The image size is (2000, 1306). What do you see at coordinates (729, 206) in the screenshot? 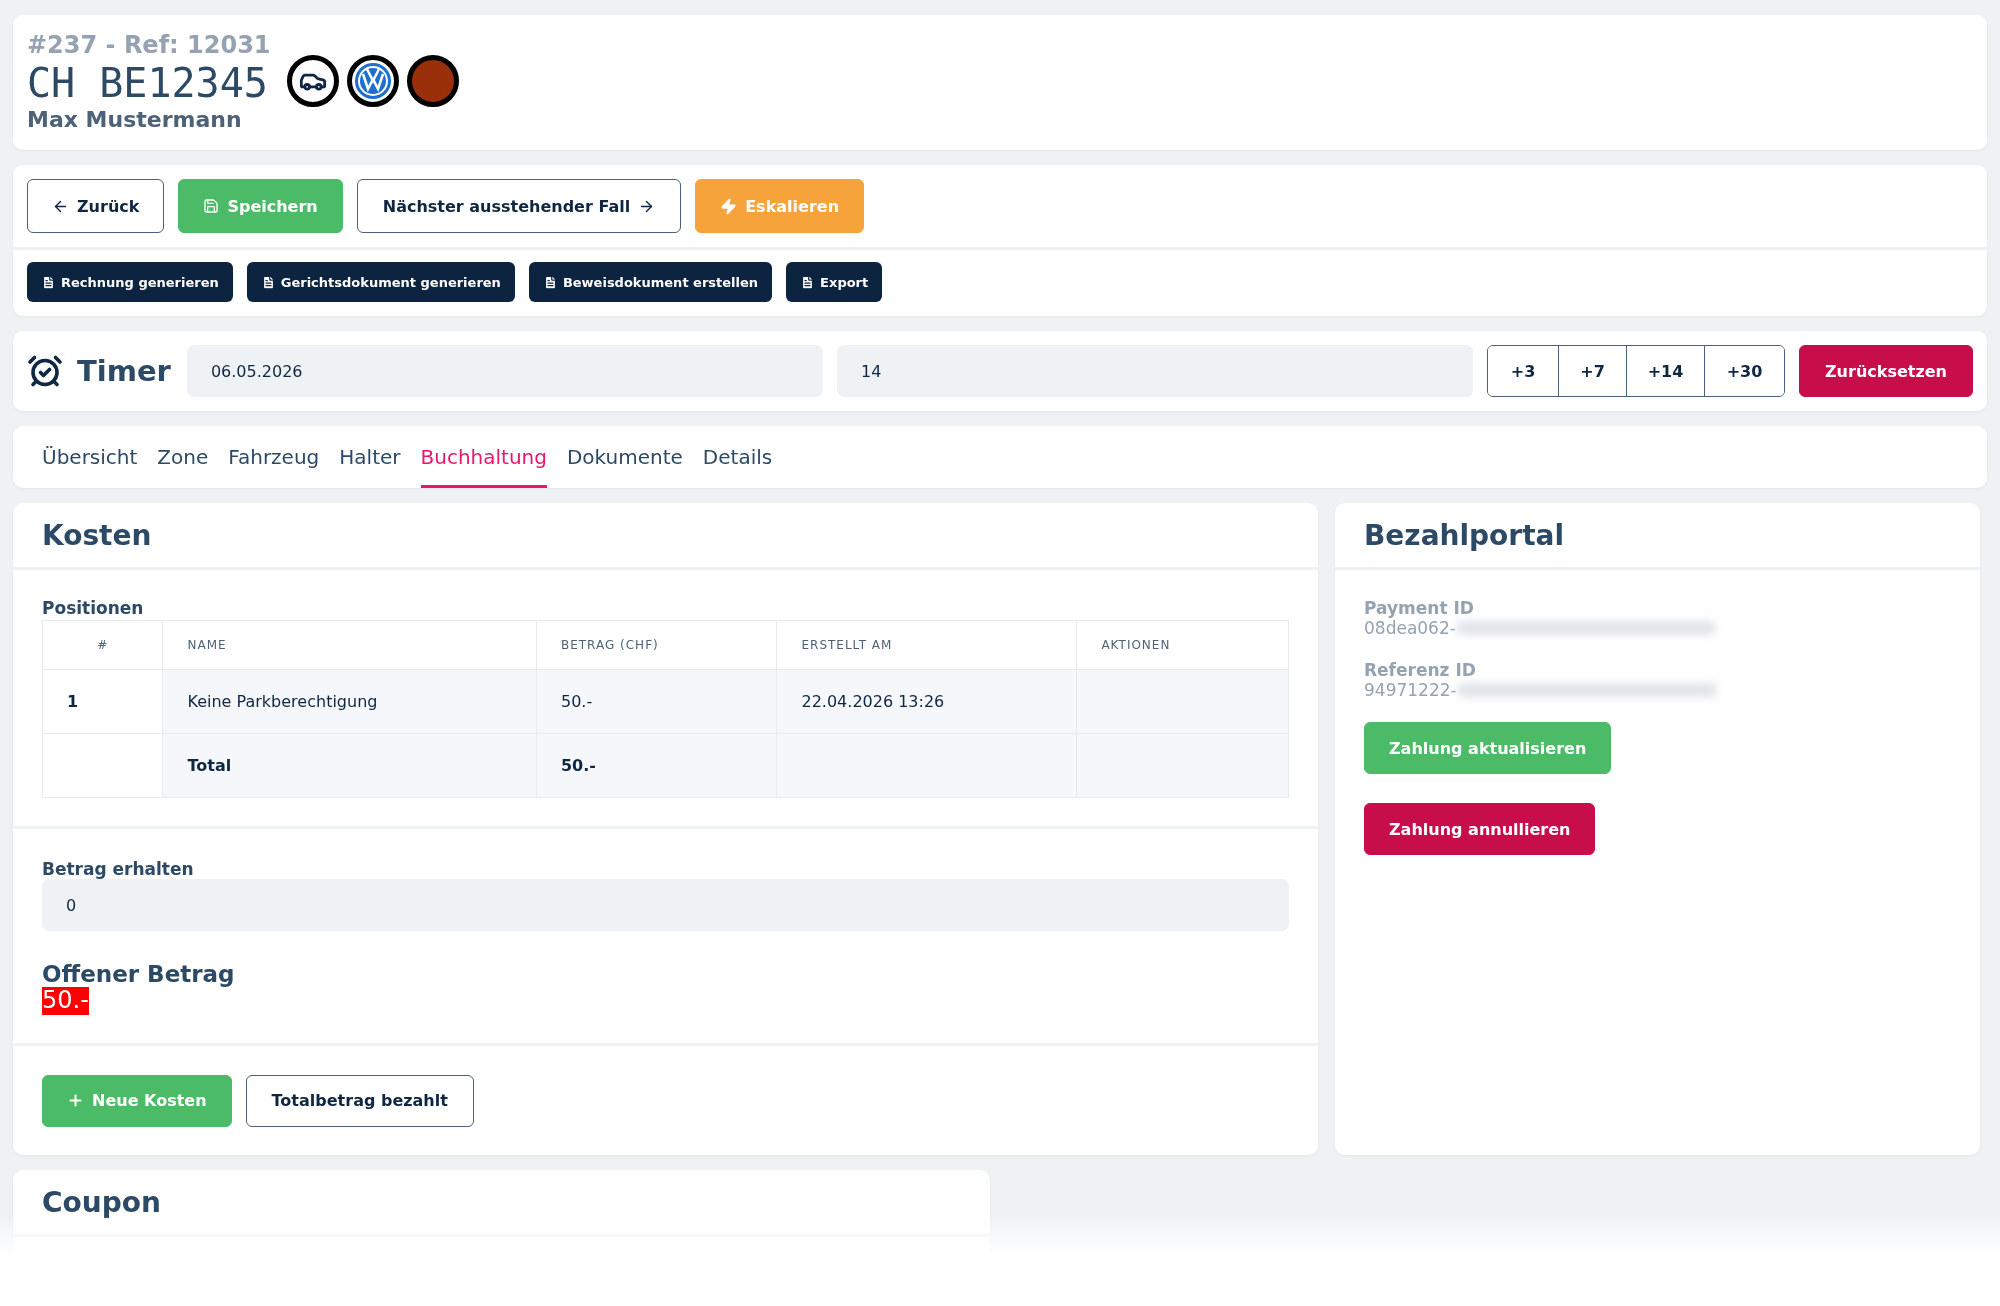
I see `lightning-icon` at bounding box center [729, 206].